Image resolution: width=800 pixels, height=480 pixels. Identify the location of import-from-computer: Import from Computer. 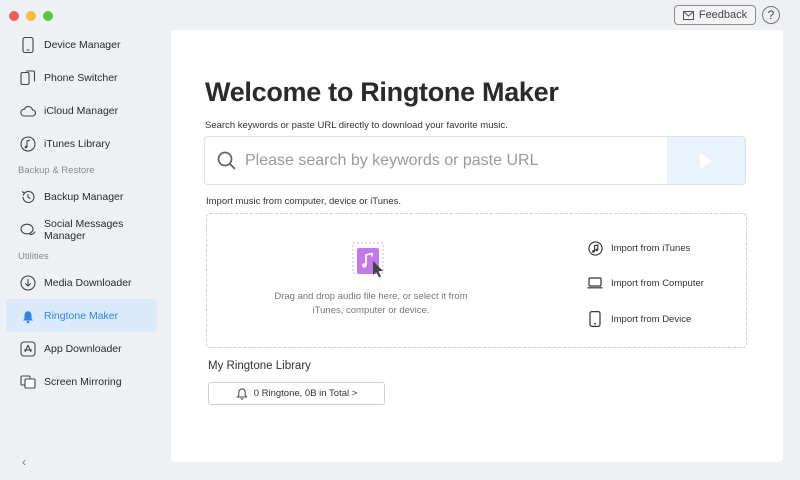
(645, 283).